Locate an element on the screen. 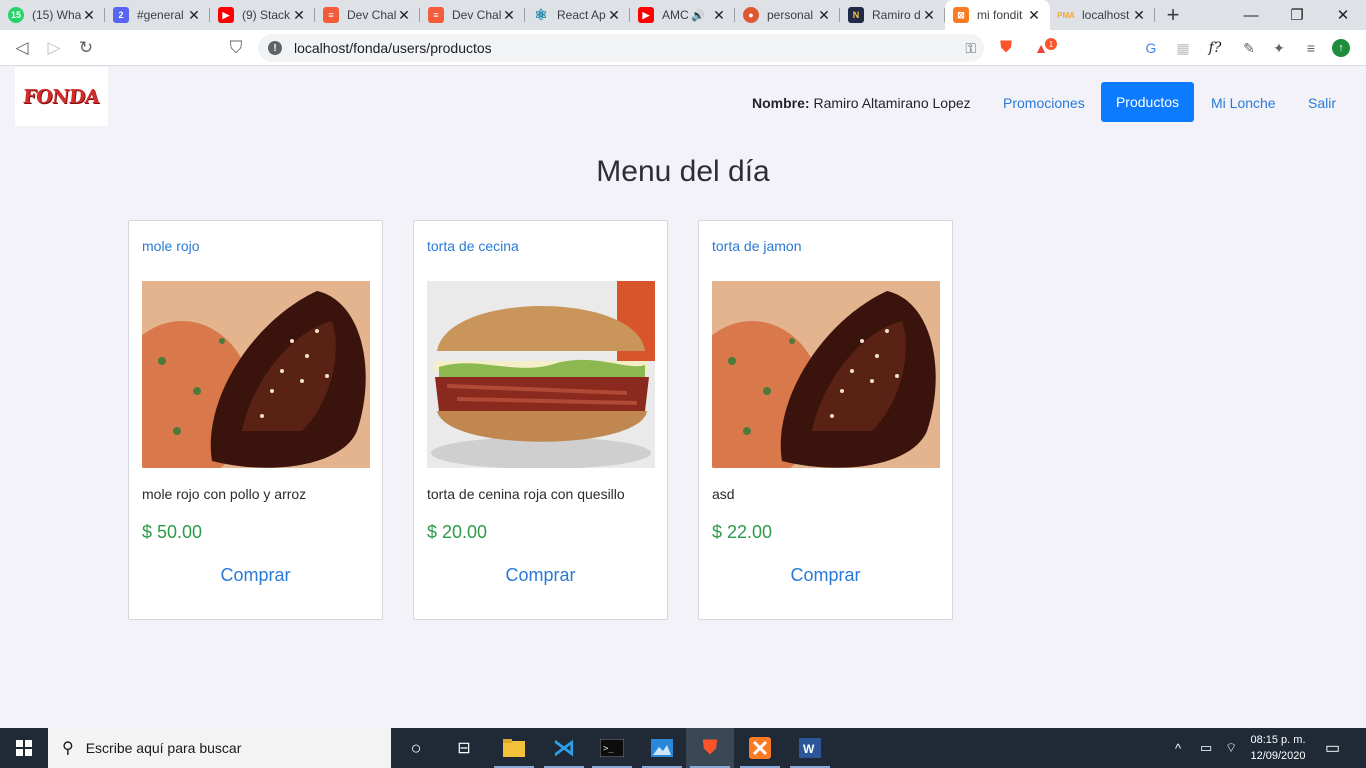 The height and width of the screenshot is (768, 1366). clock: 08:15 p. m. 12/09/2020 is located at coordinates (1278, 748).